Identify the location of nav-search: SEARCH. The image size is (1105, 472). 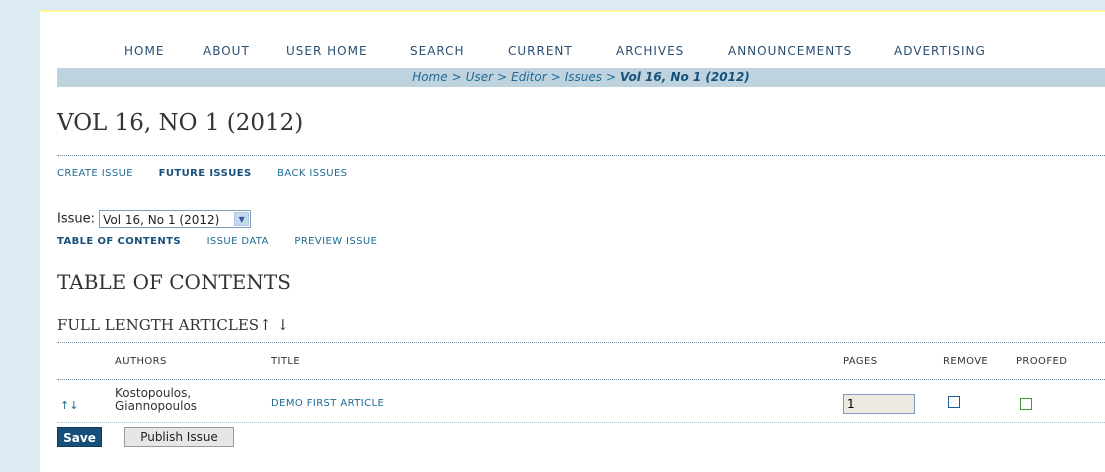
(437, 51).